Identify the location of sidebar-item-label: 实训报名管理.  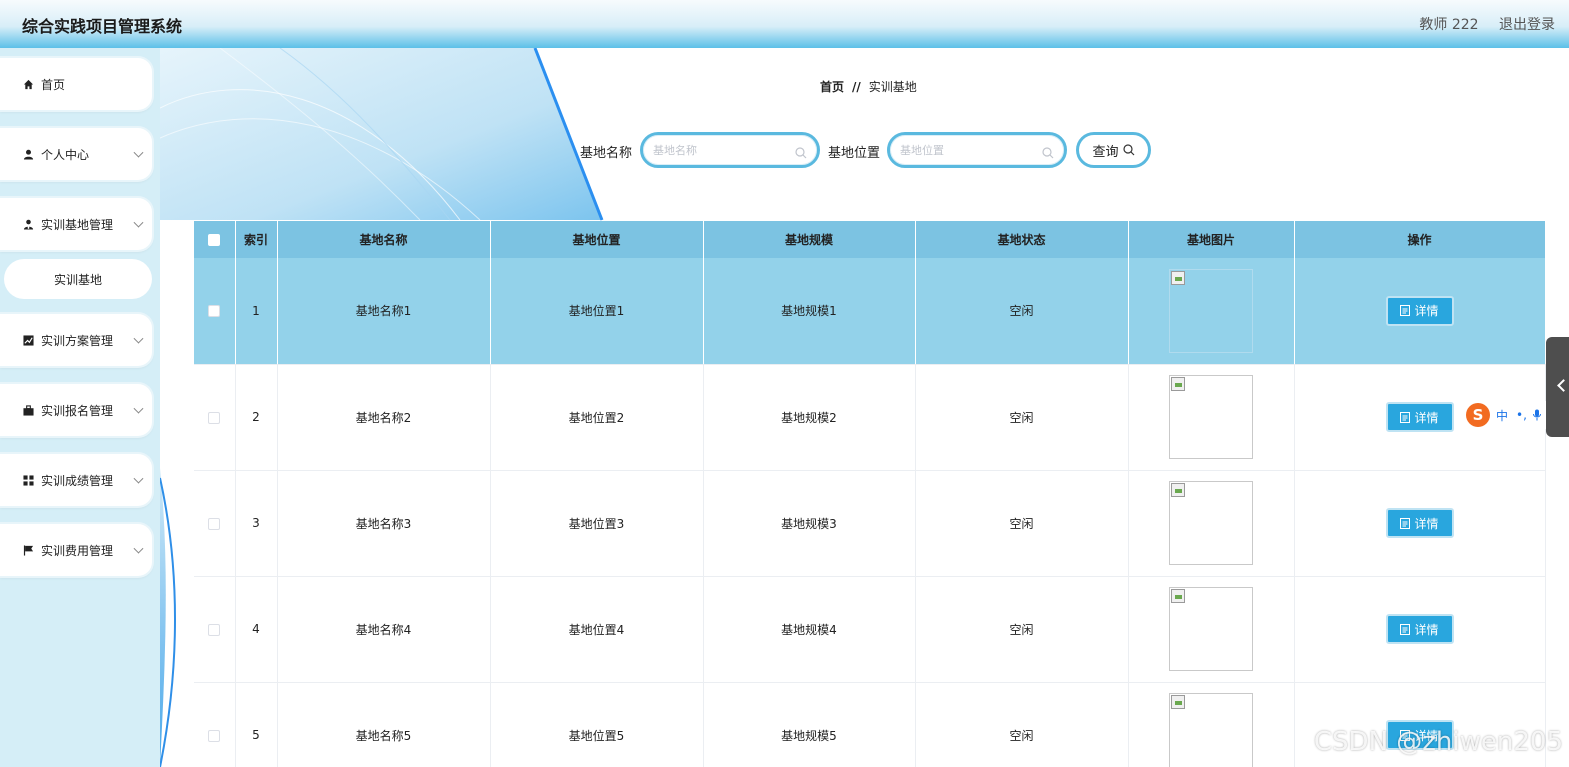
(77, 410).